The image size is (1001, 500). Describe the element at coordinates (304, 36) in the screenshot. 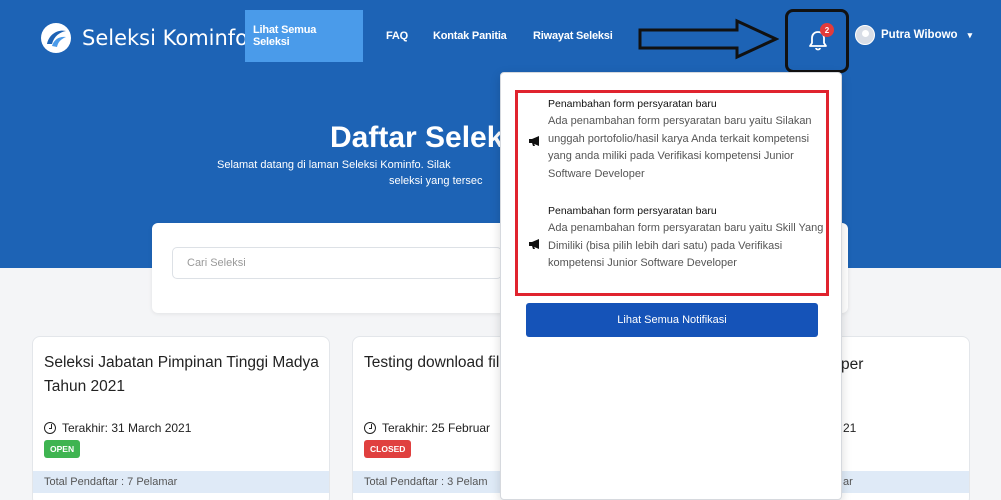

I see `nav-item-lihat-semua-seleksi: Lihat Semua Seleksi` at that location.